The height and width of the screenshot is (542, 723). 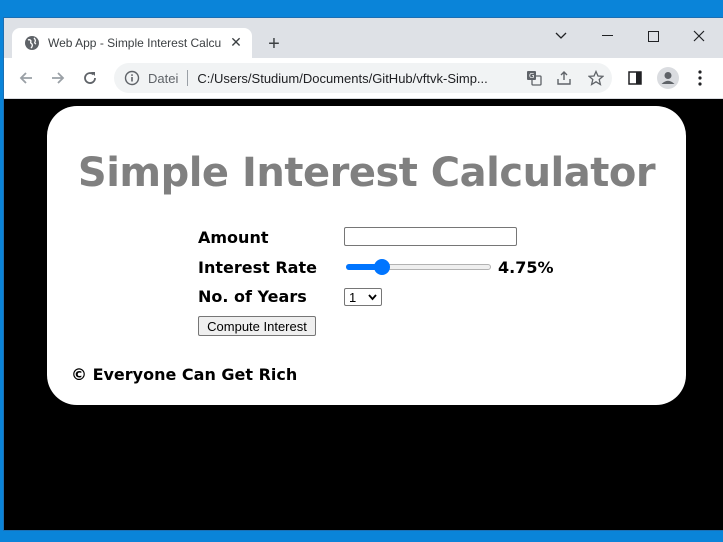 I want to click on globe-icon, so click(x=32, y=43).